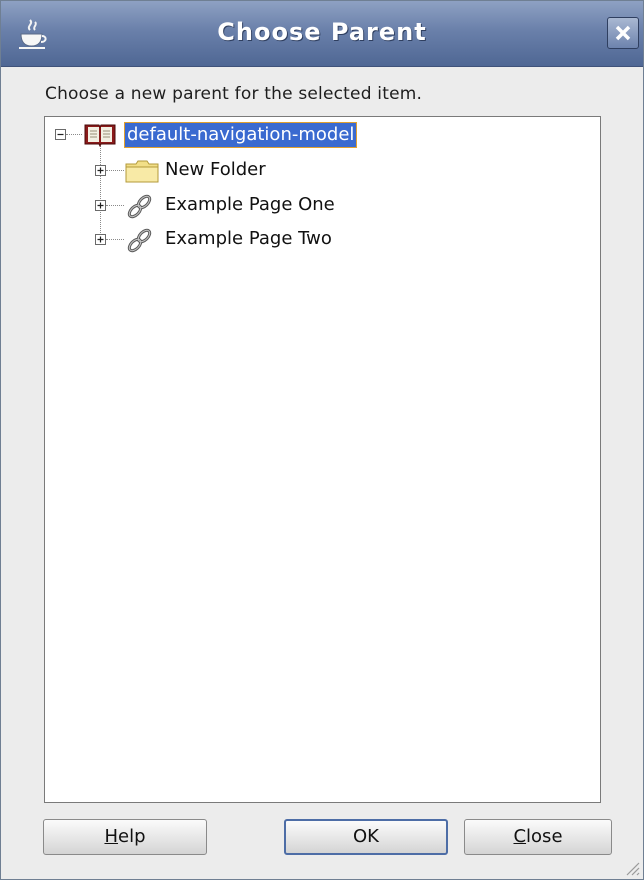  I want to click on dialog-title: Choose Parent, so click(322, 32).